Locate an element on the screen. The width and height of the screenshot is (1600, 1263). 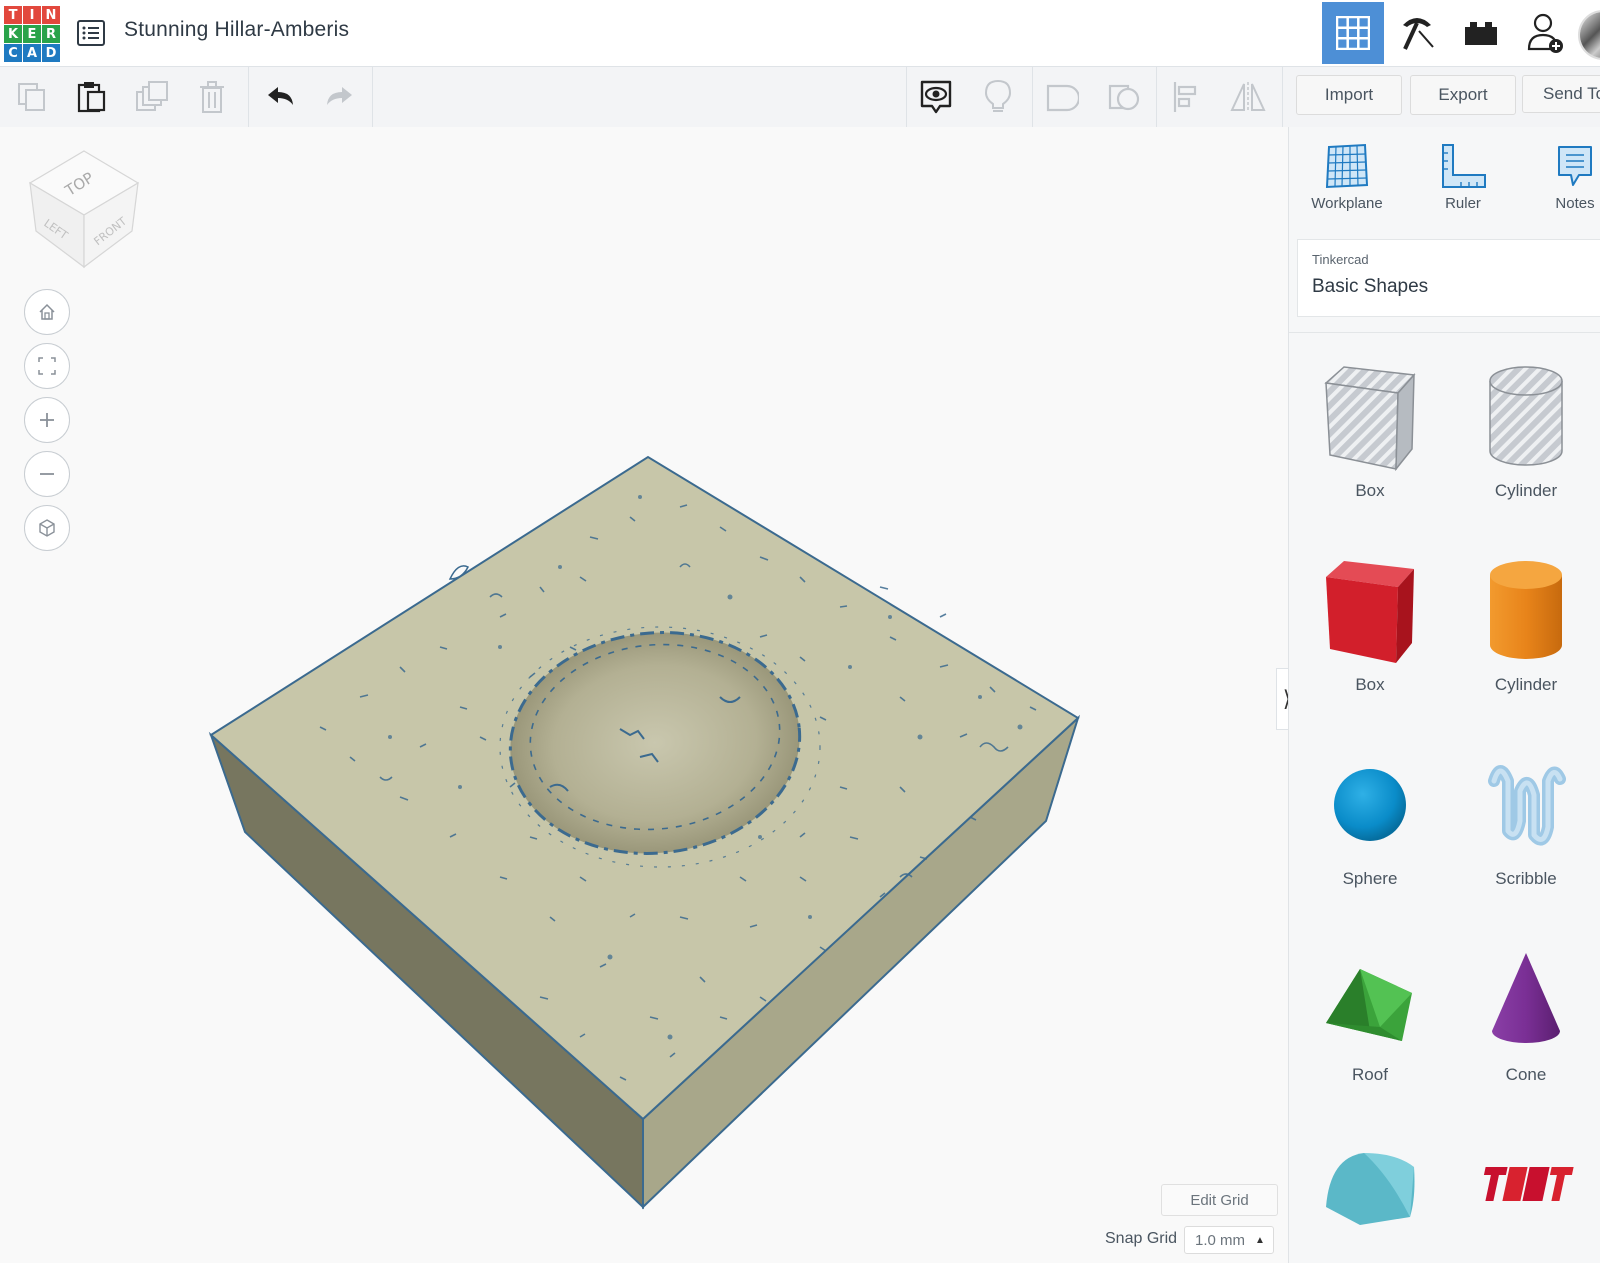
ruler-icon is located at coordinates (1464, 166).